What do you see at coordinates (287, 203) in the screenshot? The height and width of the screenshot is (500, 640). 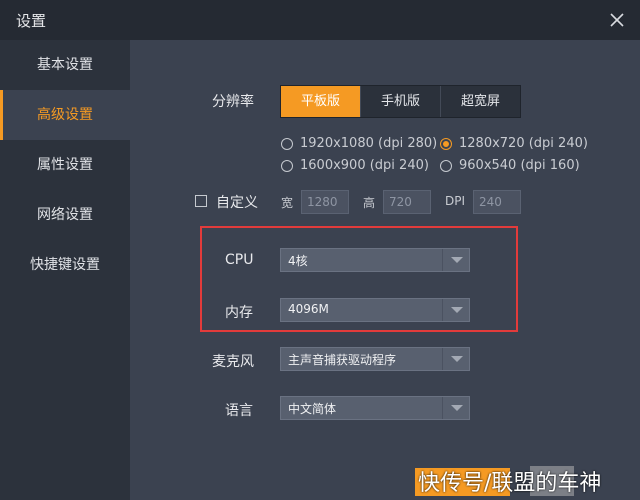 I see `width-label: 宽` at bounding box center [287, 203].